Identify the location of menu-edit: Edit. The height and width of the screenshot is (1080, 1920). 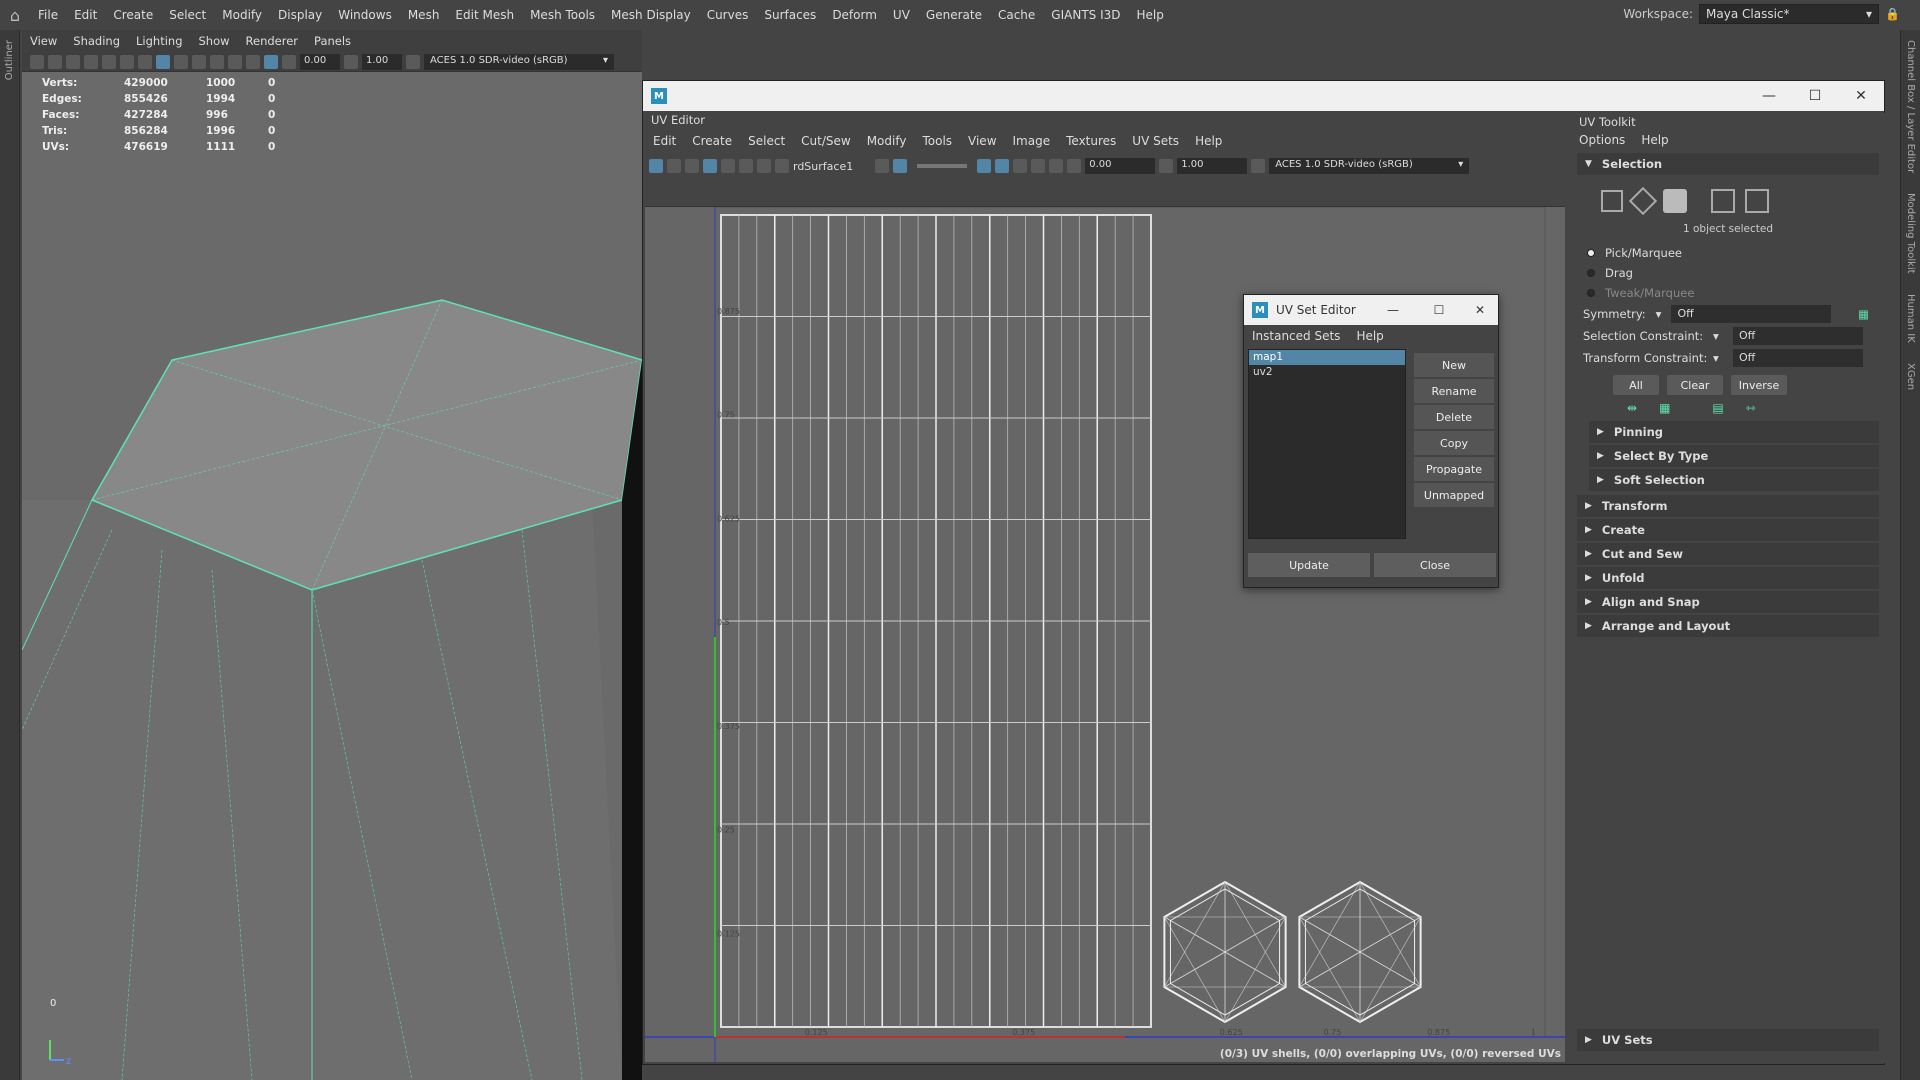
(85, 15).